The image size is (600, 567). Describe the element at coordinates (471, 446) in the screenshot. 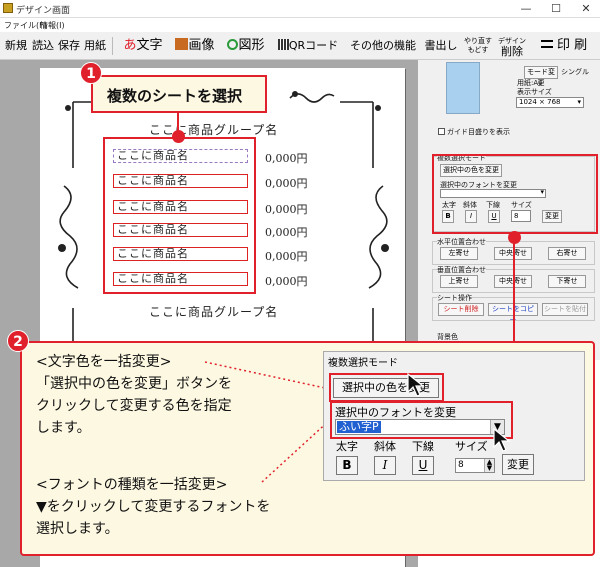

I see `size-label: サイズ` at that location.